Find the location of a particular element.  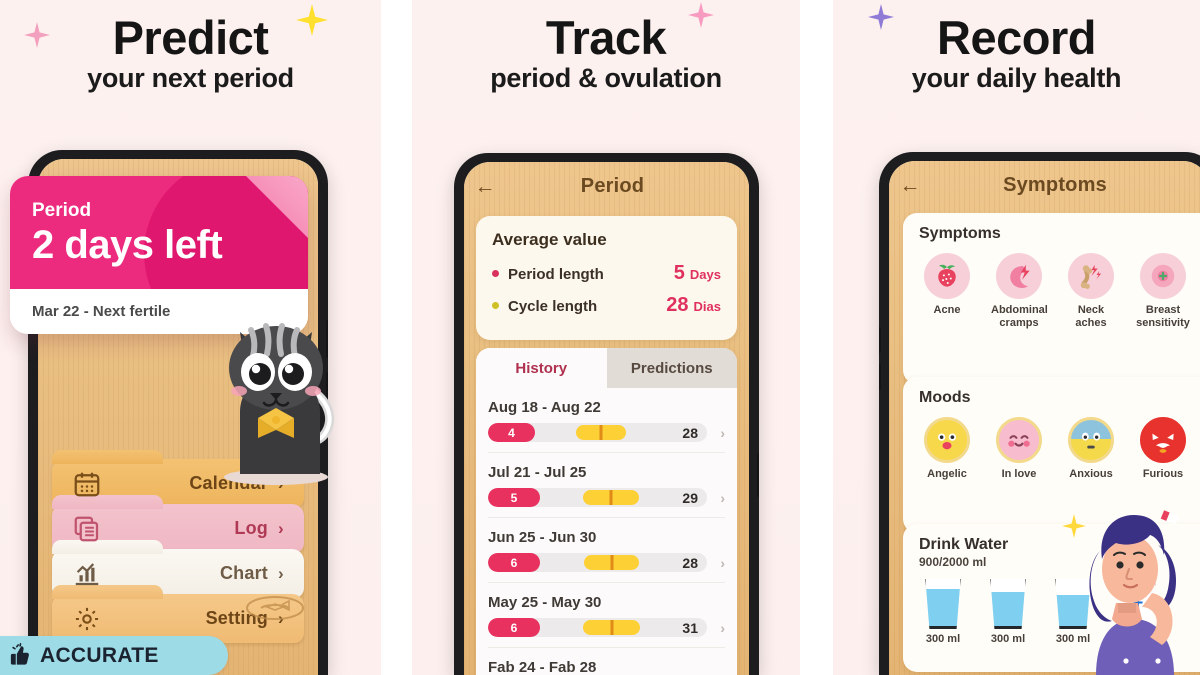

history-bar: 6 28 › is located at coordinates (606, 562).